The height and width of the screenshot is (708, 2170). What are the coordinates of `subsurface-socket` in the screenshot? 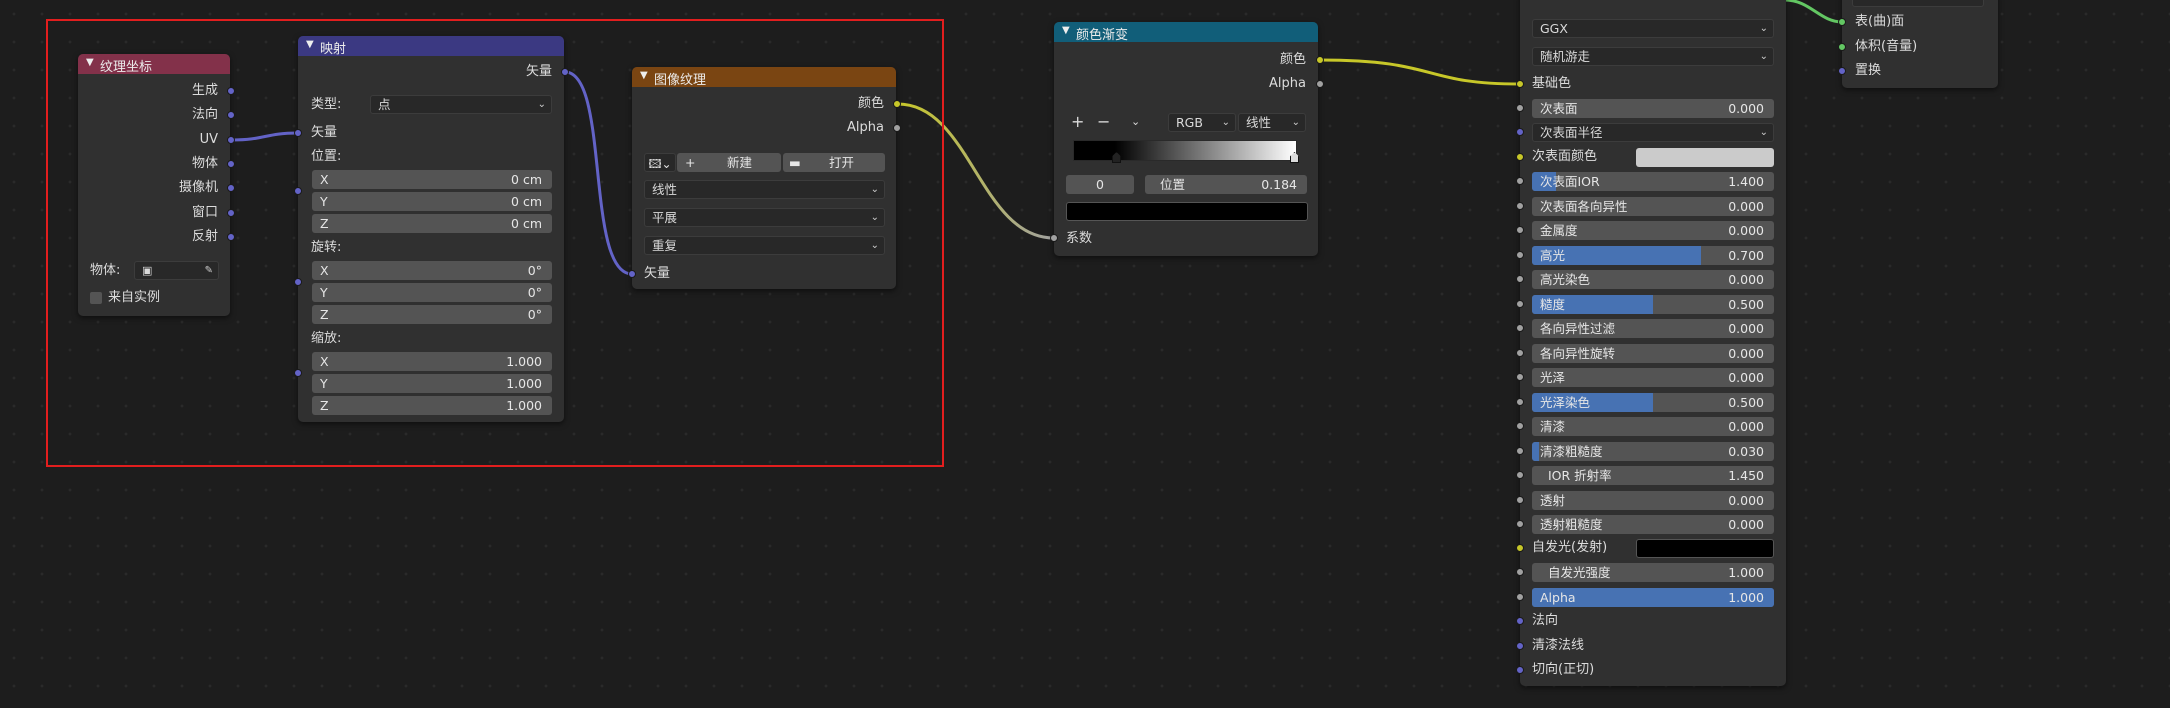 It's located at (1520, 108).